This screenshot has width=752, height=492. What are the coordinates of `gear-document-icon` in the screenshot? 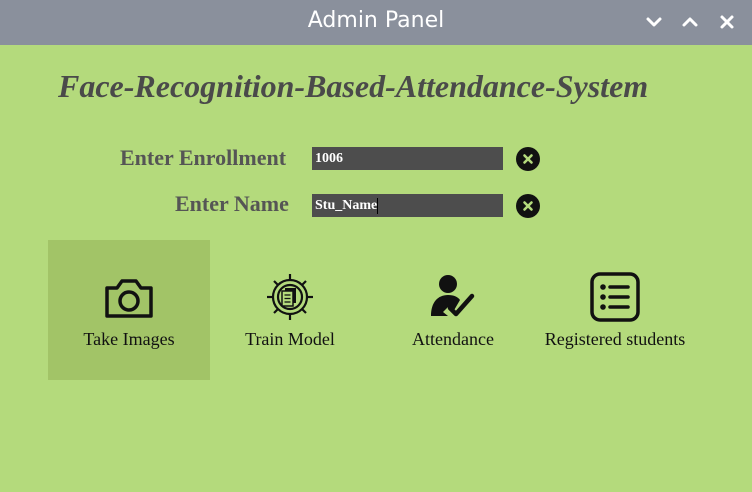 It's located at (290, 297).